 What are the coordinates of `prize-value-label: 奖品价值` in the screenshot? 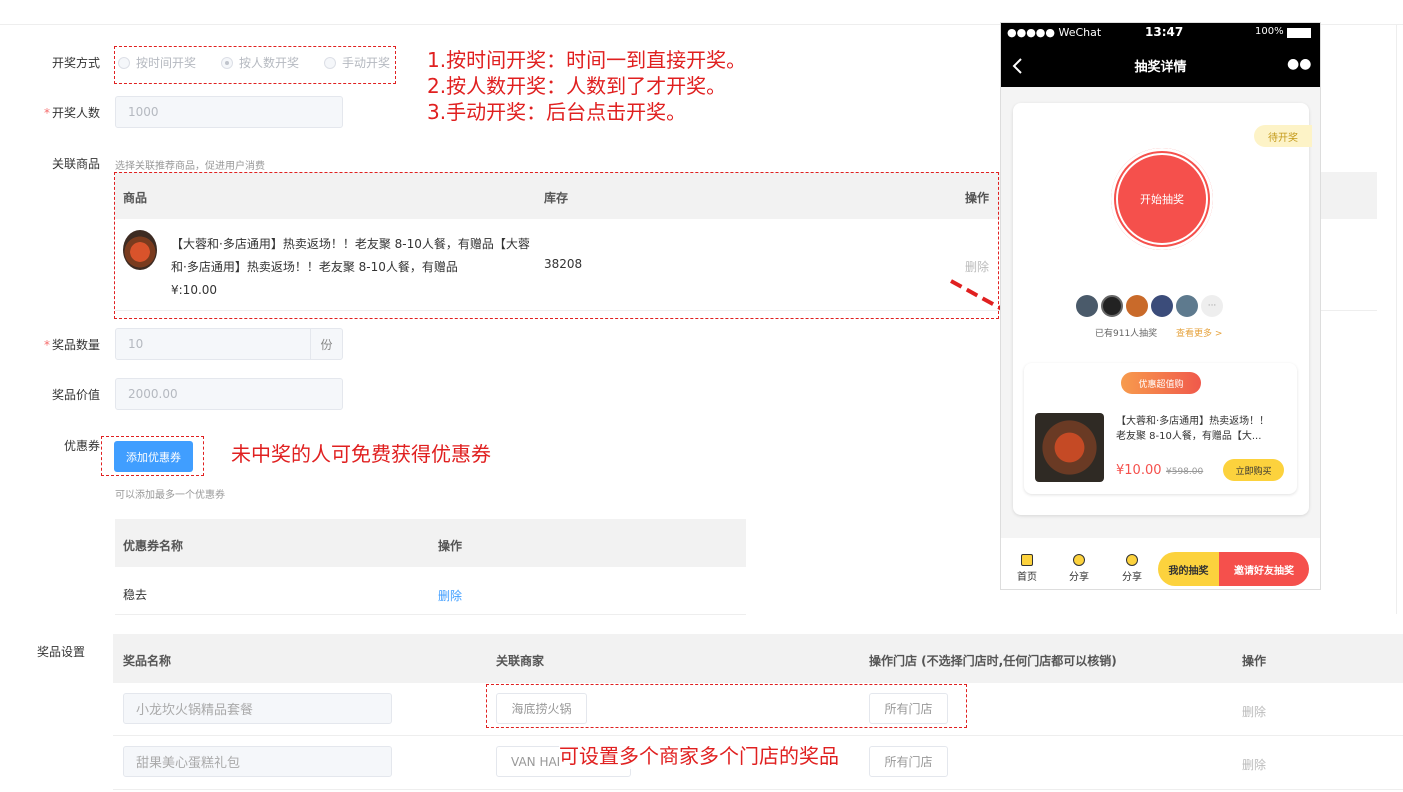 It's located at (75, 395).